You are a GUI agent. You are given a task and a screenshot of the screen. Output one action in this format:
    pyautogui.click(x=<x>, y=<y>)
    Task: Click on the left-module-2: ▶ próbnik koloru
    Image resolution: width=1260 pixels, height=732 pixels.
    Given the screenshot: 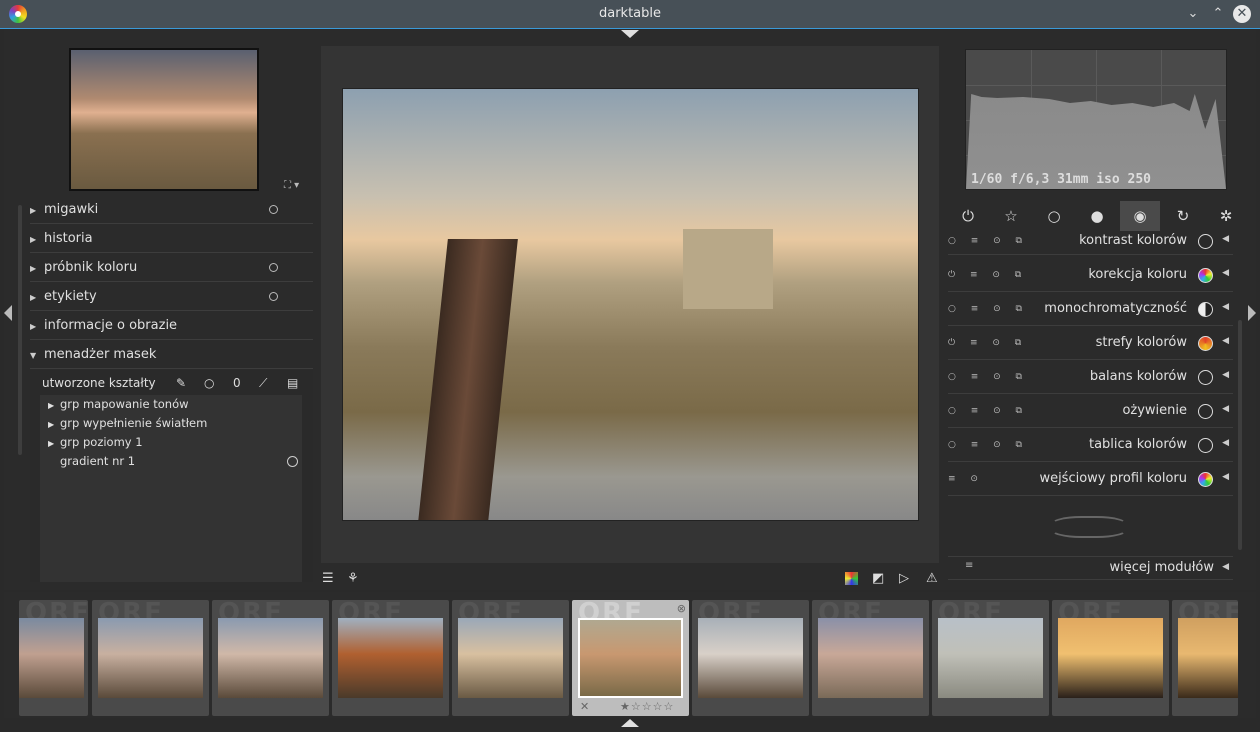 What is the action you would take?
    pyautogui.click(x=171, y=268)
    